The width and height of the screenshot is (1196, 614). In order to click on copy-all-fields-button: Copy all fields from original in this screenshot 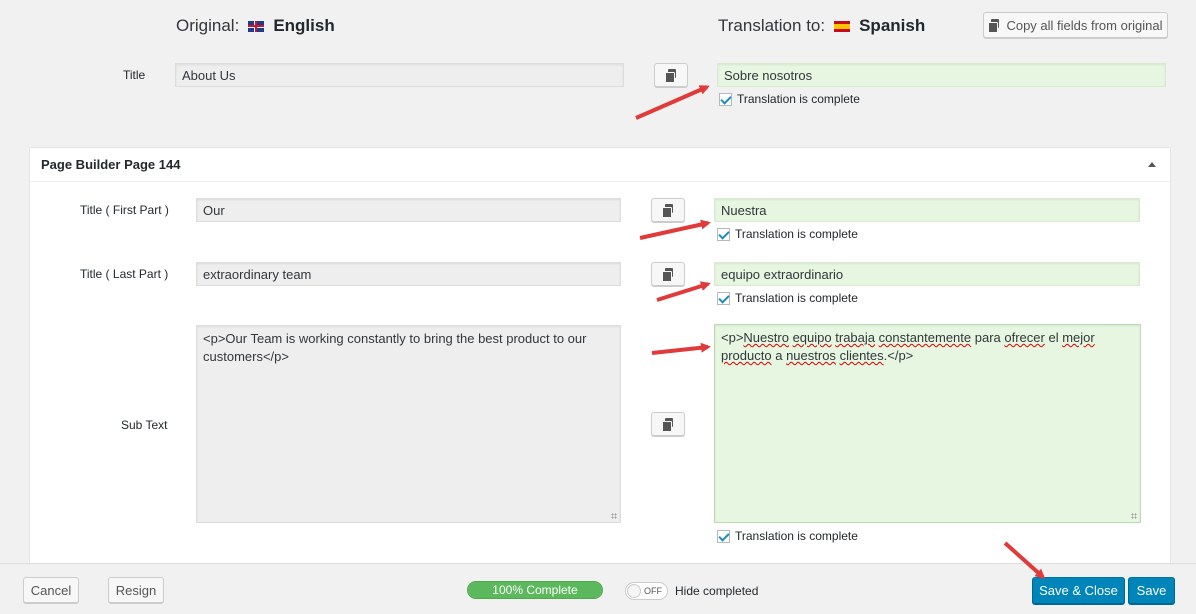, I will do `click(1075, 25)`.